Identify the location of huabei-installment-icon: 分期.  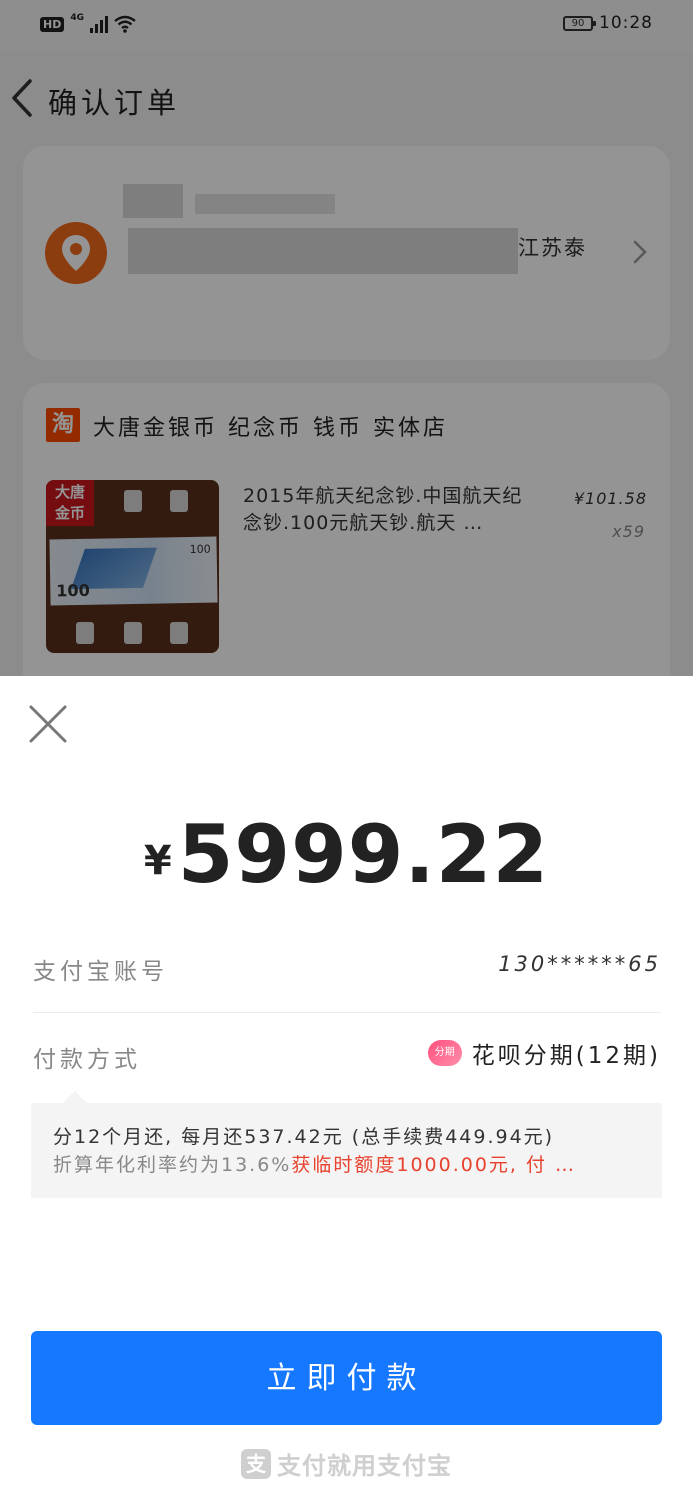
(448, 1052).